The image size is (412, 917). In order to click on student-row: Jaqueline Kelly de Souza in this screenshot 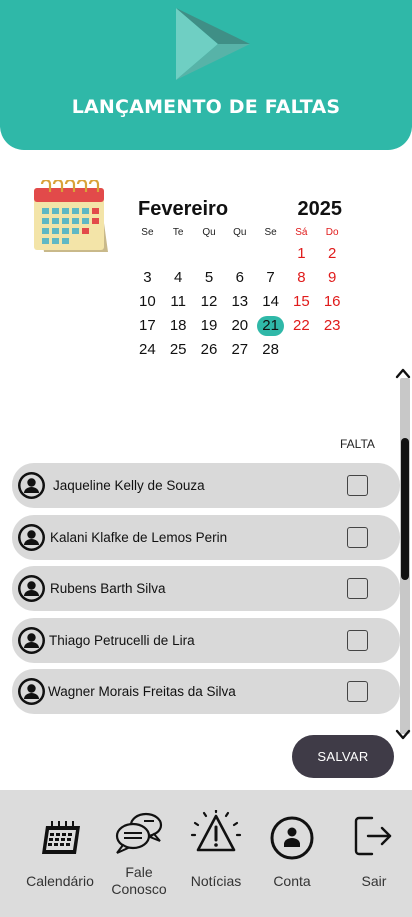, I will do `click(206, 485)`.